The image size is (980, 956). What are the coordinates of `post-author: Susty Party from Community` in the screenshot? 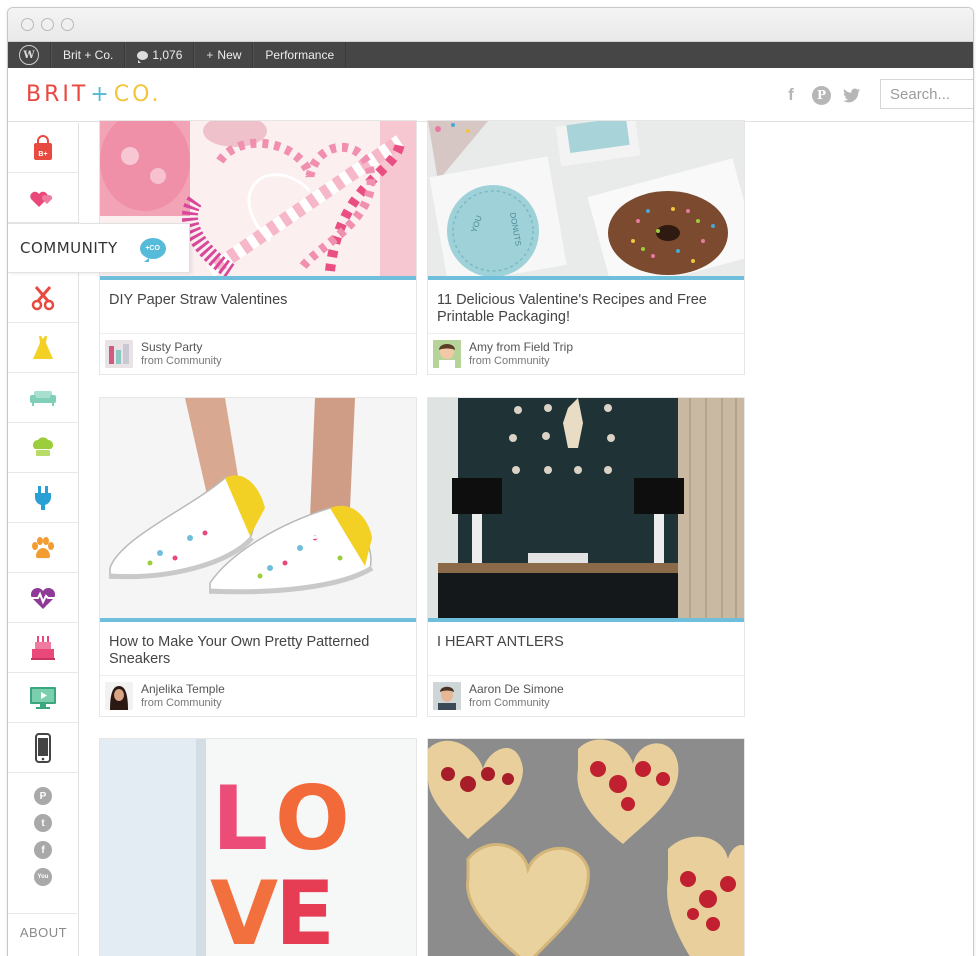 It's located at (258, 354).